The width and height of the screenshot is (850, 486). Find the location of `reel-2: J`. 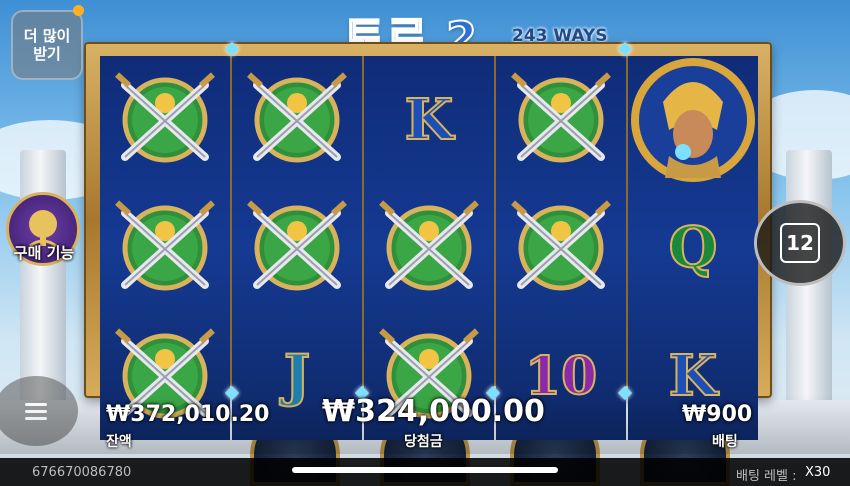

reel-2: J is located at coordinates (297, 248).